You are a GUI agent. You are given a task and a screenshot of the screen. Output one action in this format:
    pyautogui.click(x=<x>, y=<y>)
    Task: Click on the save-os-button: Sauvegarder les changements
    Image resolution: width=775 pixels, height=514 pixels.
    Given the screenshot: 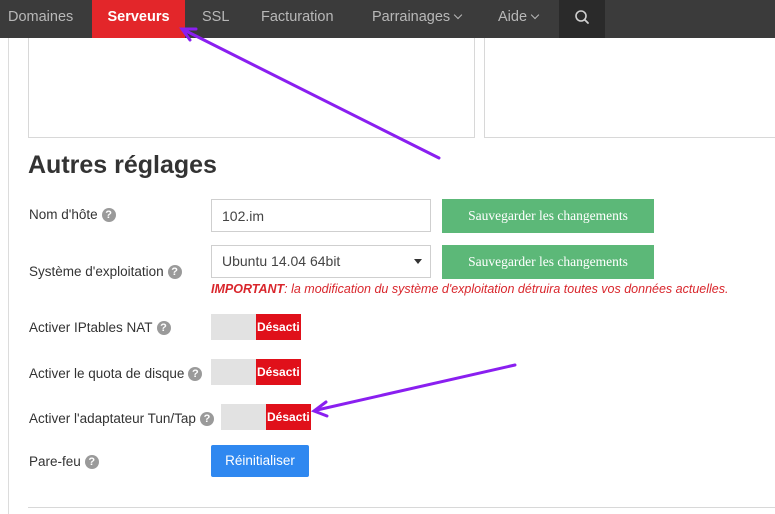 What is the action you would take?
    pyautogui.click(x=548, y=262)
    